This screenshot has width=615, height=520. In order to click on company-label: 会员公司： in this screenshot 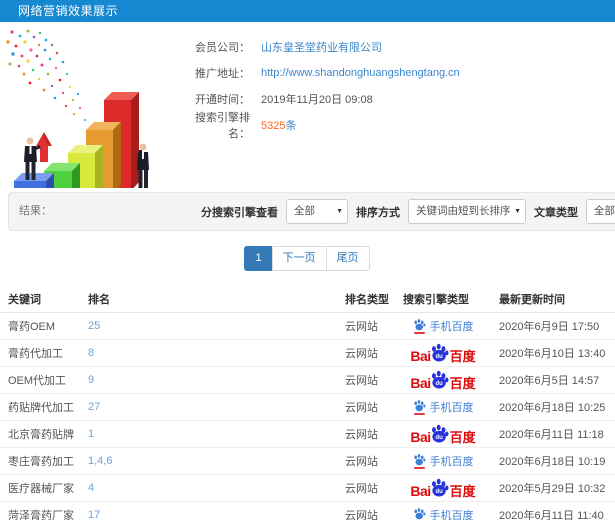, I will do `click(222, 48)`.